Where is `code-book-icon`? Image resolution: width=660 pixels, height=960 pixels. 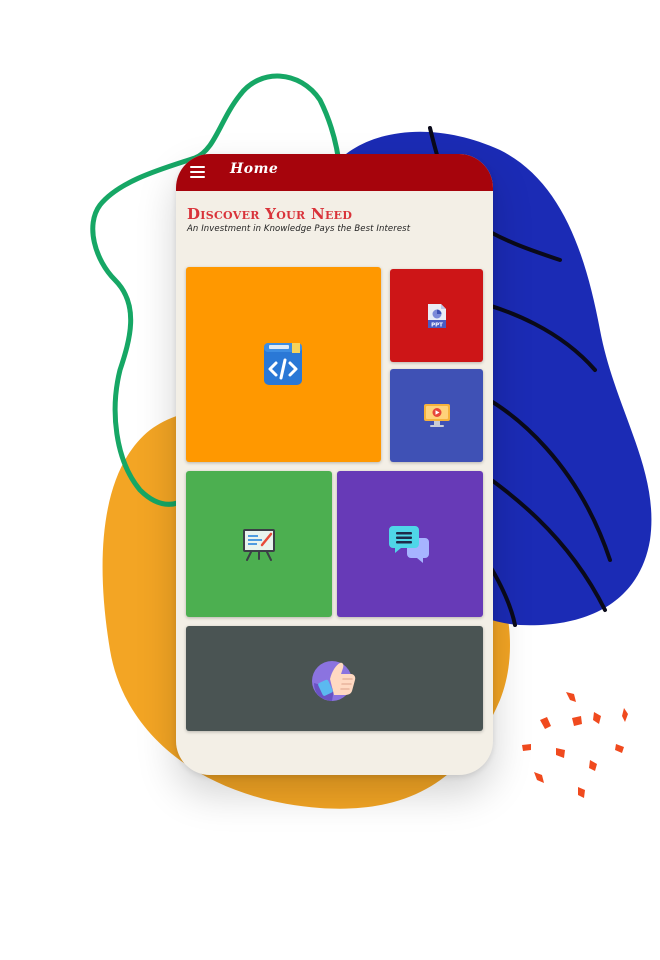 code-book-icon is located at coordinates (283, 364).